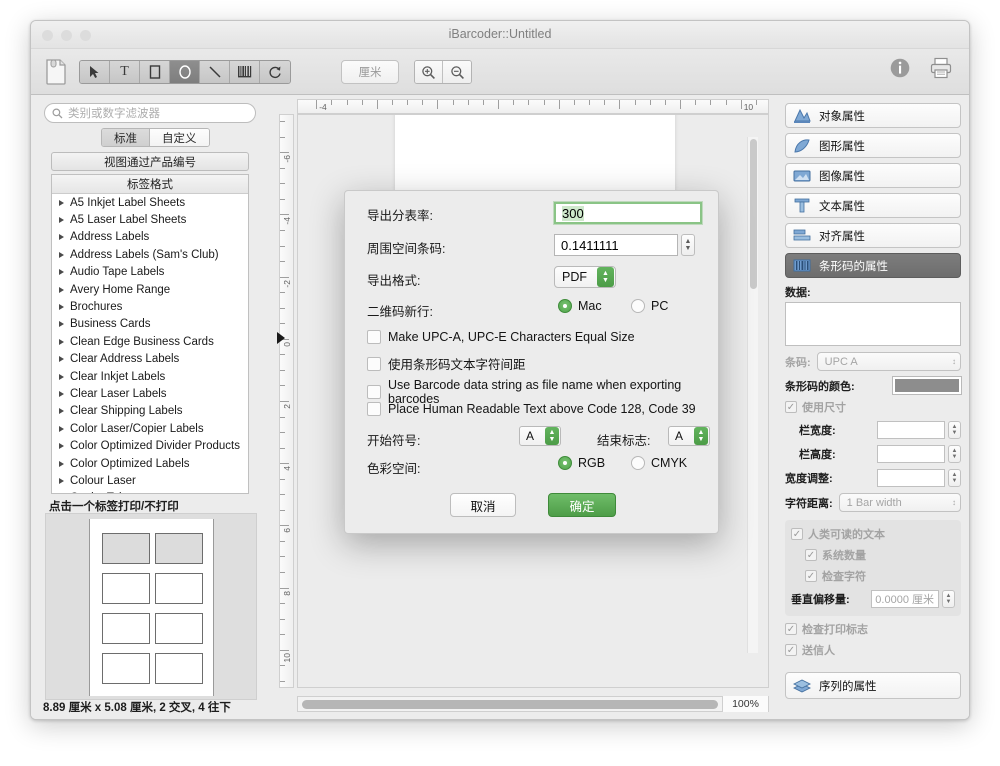  Describe the element at coordinates (911, 430) in the screenshot. I see `bar-width-input` at that location.